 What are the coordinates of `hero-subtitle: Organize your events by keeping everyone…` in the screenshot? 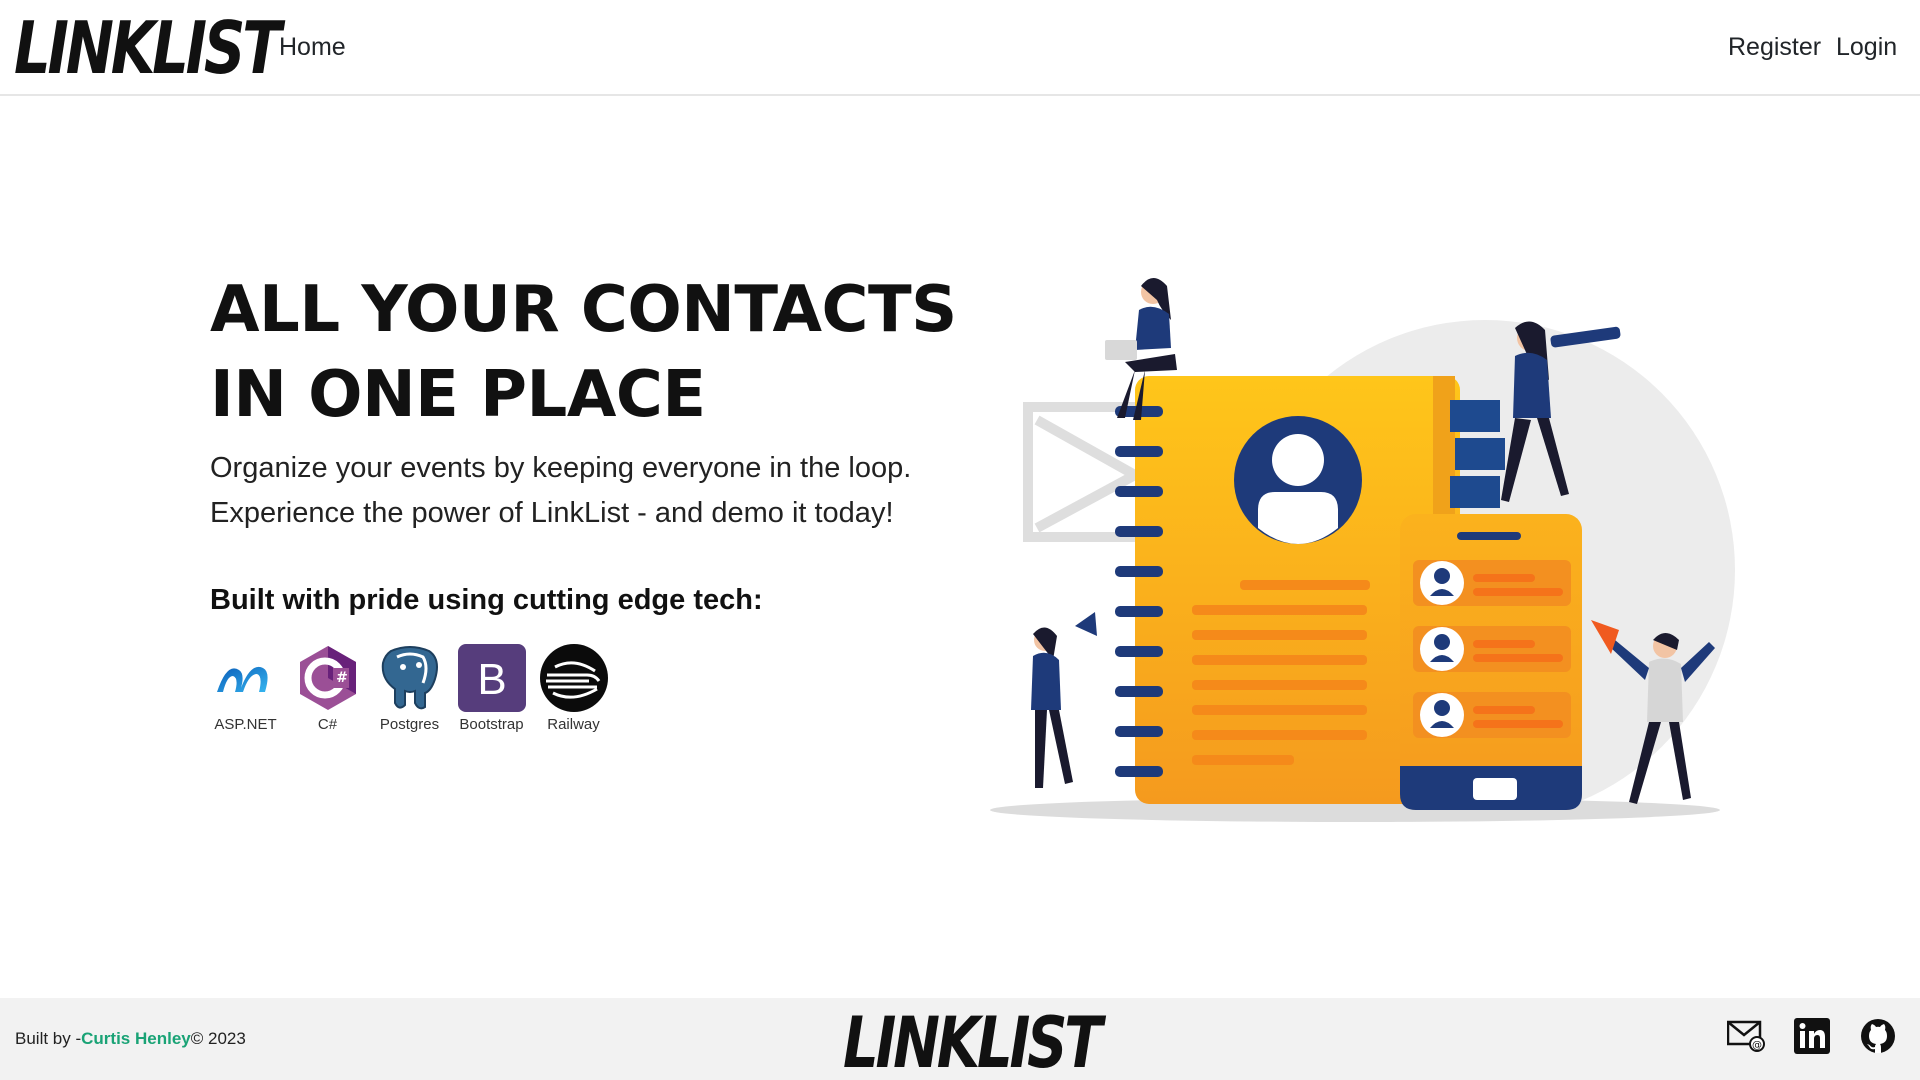 It's located at (561, 490).